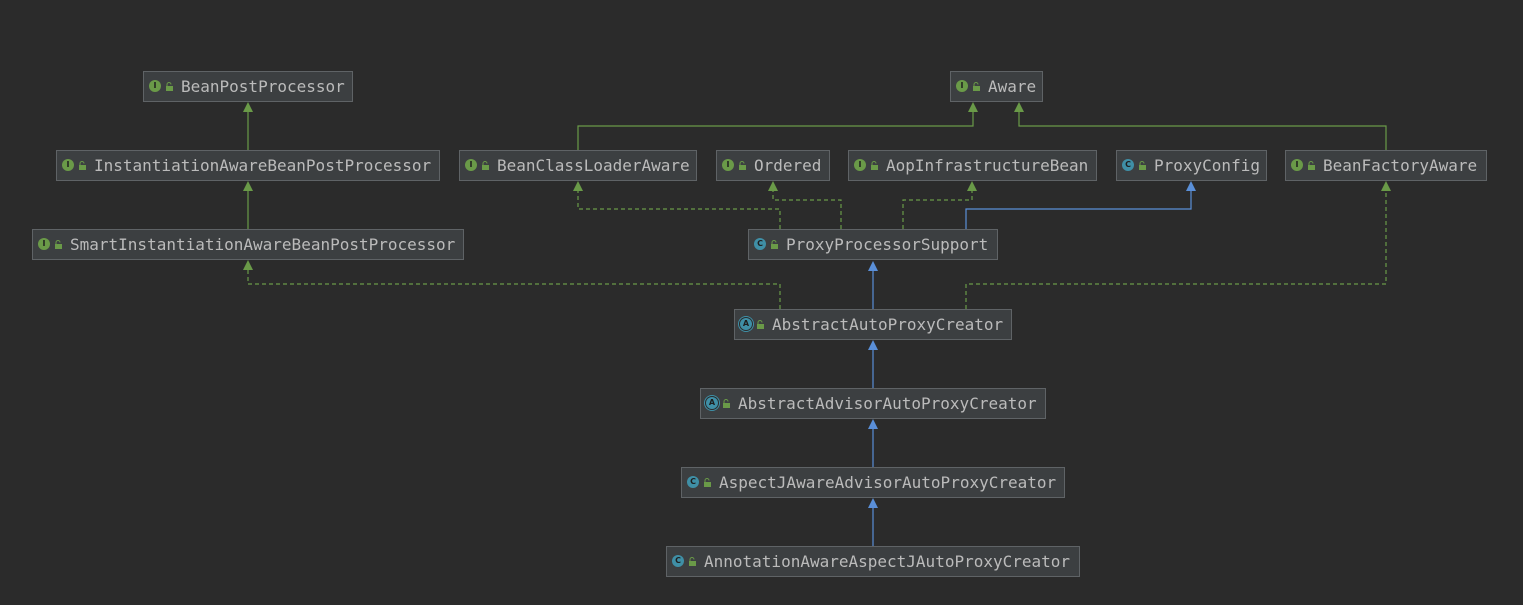 This screenshot has width=1523, height=605. I want to click on node-Aware: I Aware, so click(996, 86).